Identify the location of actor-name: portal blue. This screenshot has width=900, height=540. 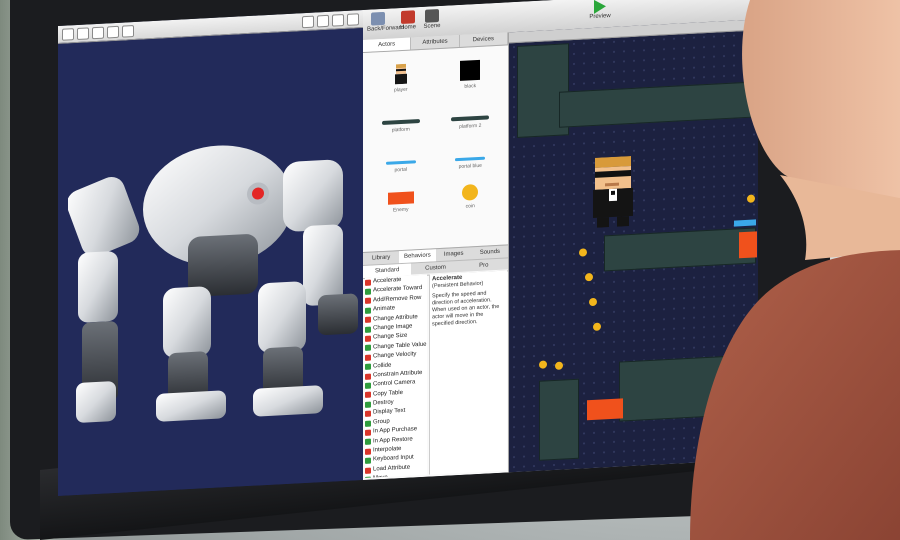
(470, 166).